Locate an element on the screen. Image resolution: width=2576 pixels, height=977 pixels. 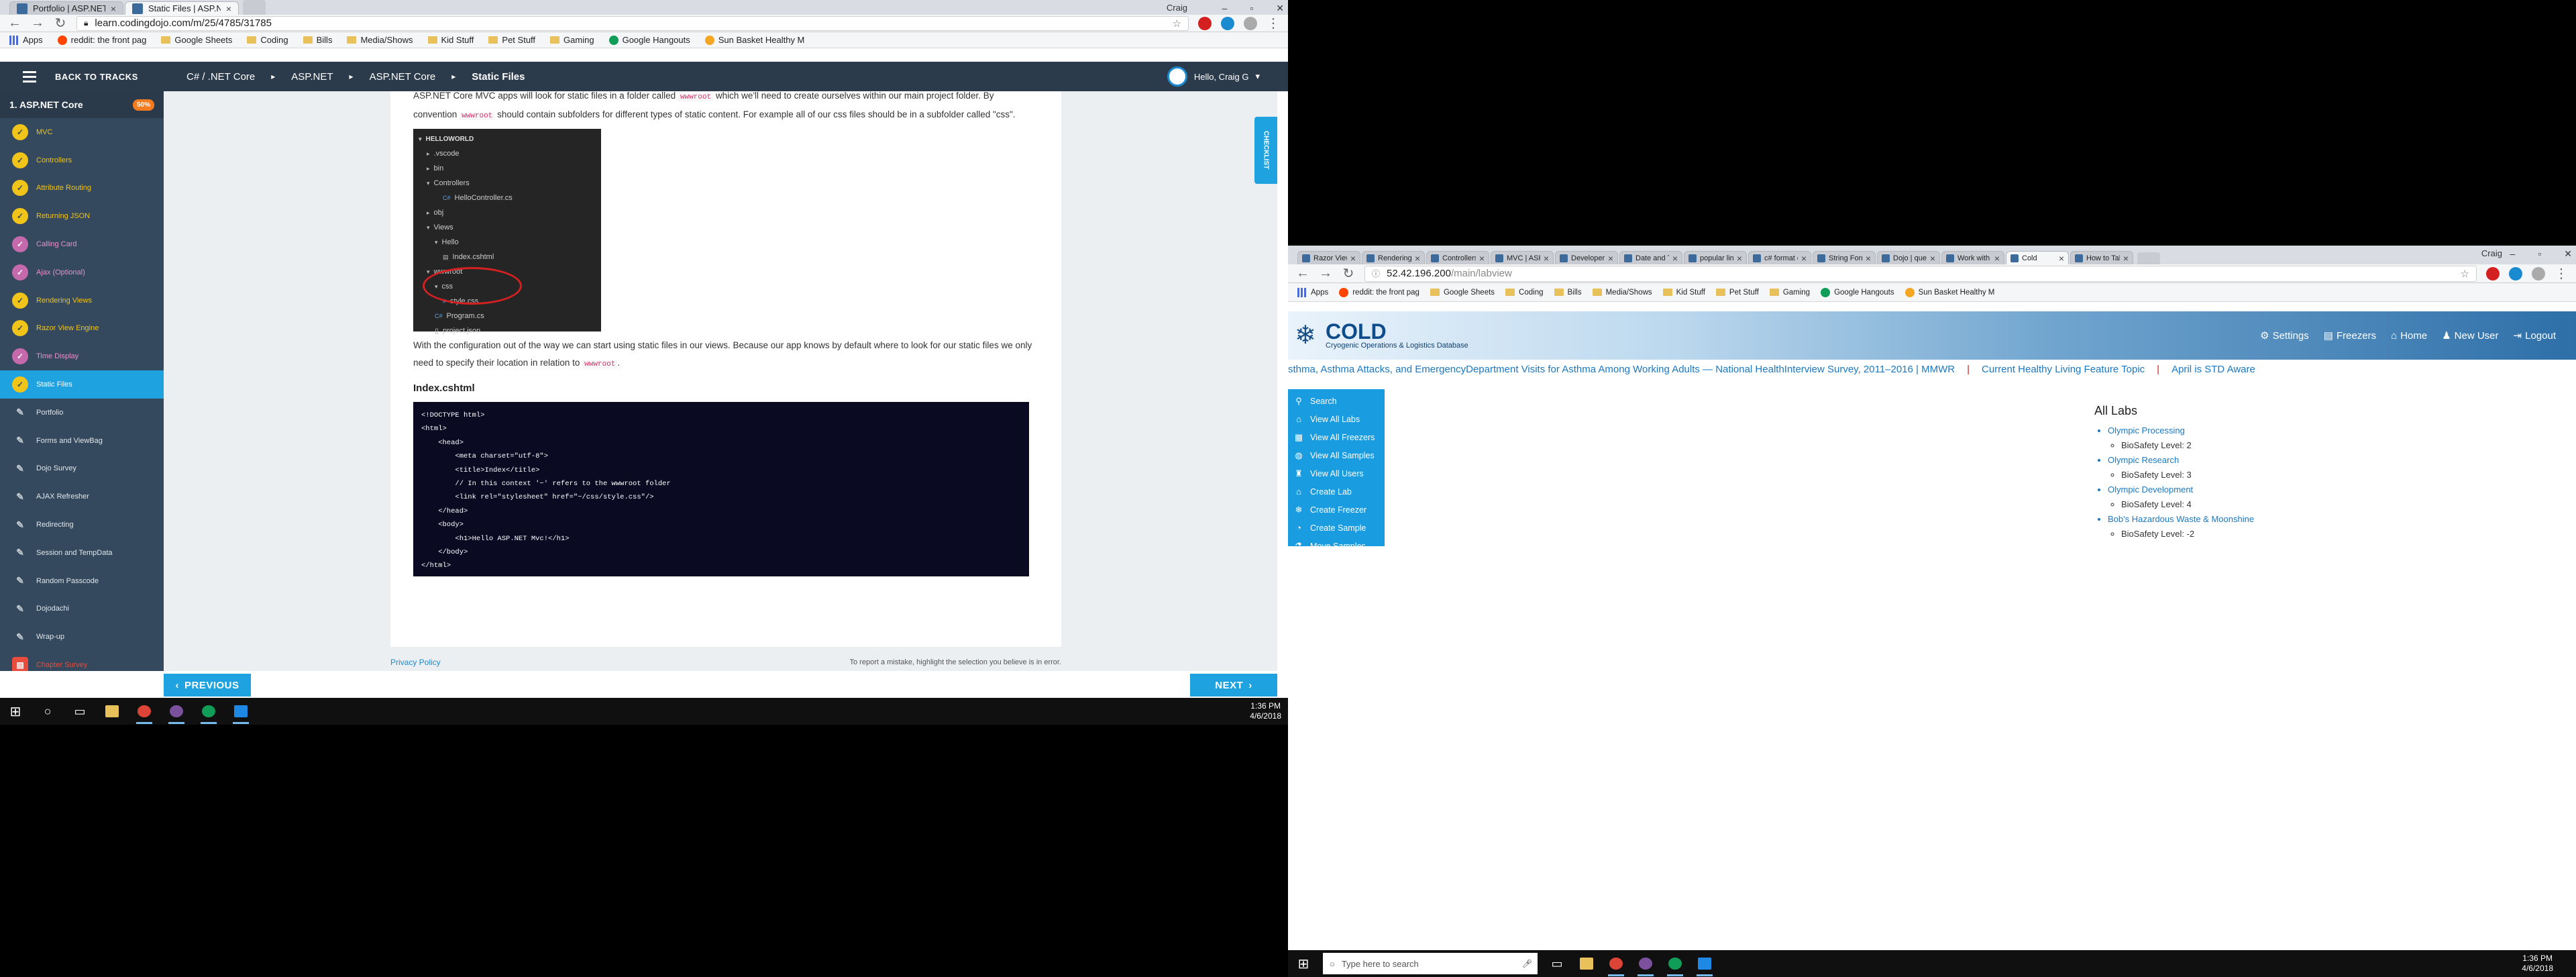
breadcrumb-item: ASP.NET Core is located at coordinates (403, 77).